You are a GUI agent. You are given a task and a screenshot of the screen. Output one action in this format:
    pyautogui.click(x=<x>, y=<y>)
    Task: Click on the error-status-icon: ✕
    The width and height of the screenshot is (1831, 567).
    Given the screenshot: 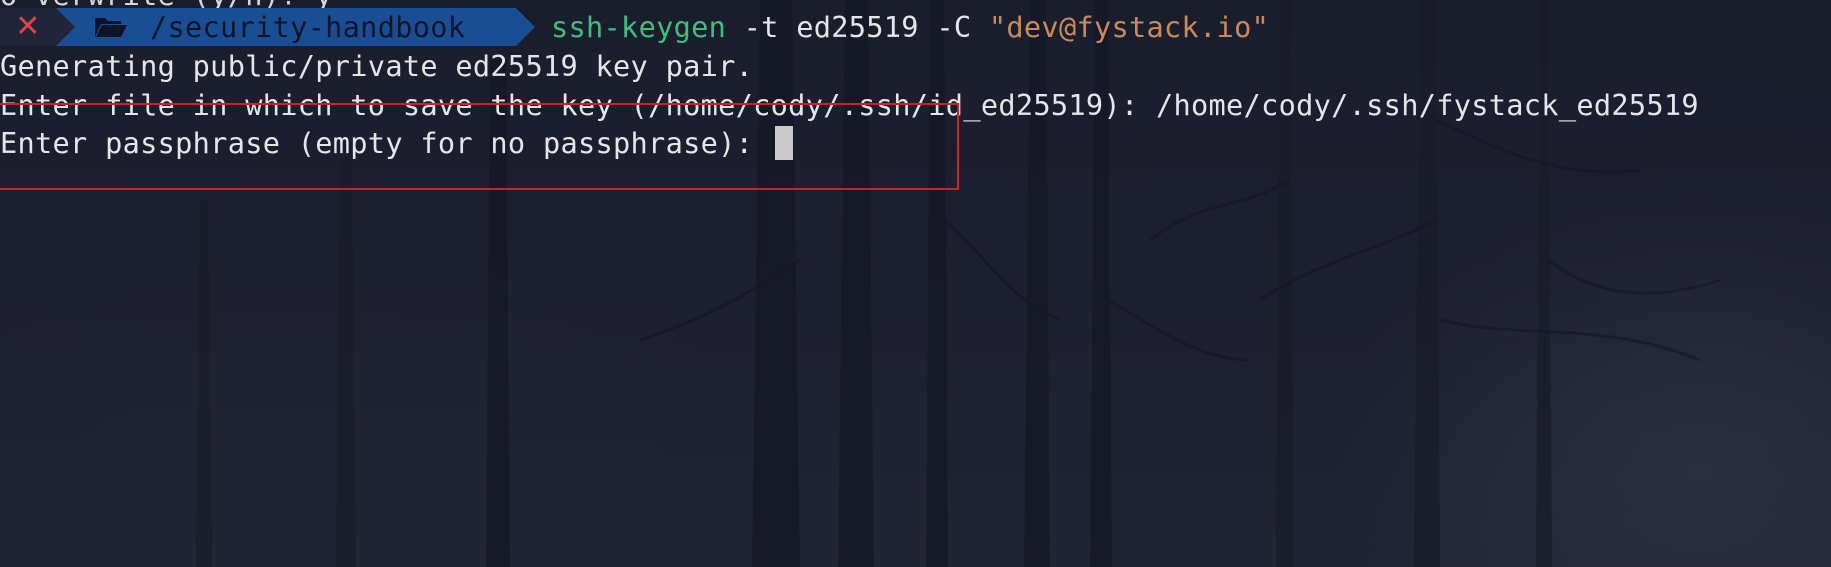 What is the action you would take?
    pyautogui.click(x=28, y=27)
    